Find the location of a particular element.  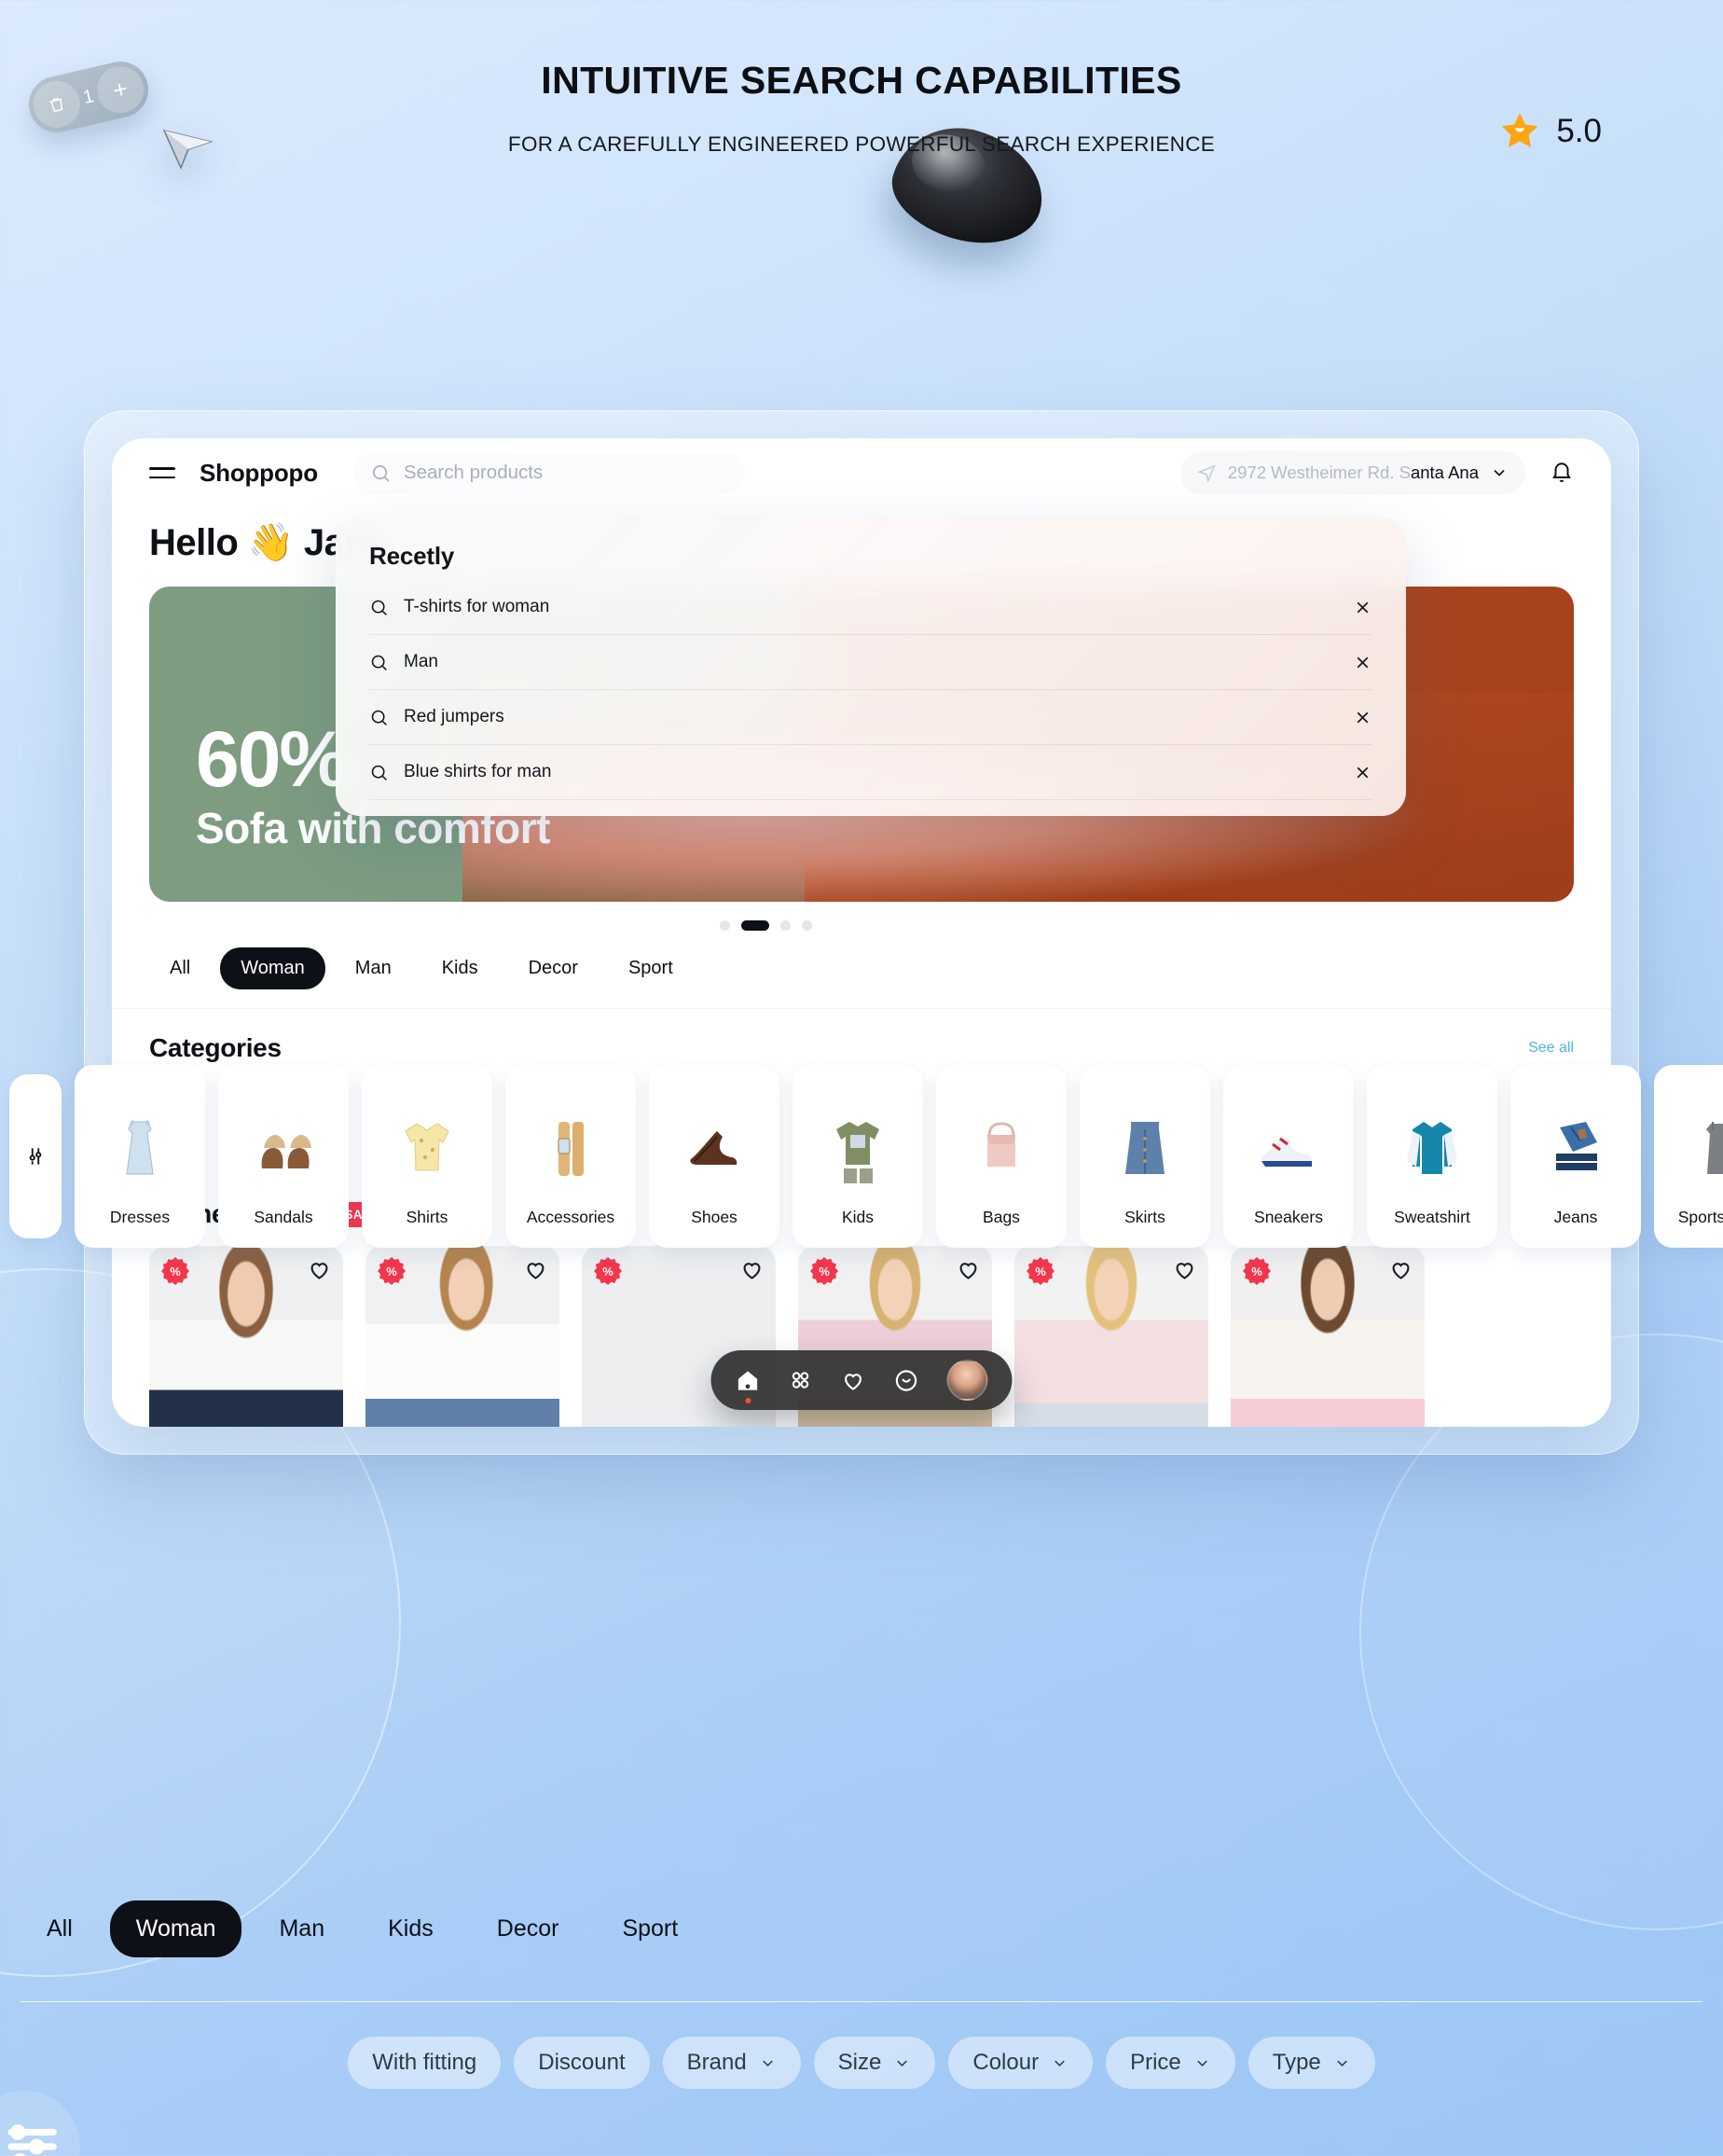

app-logo: Shoppopo is located at coordinates (259, 473).